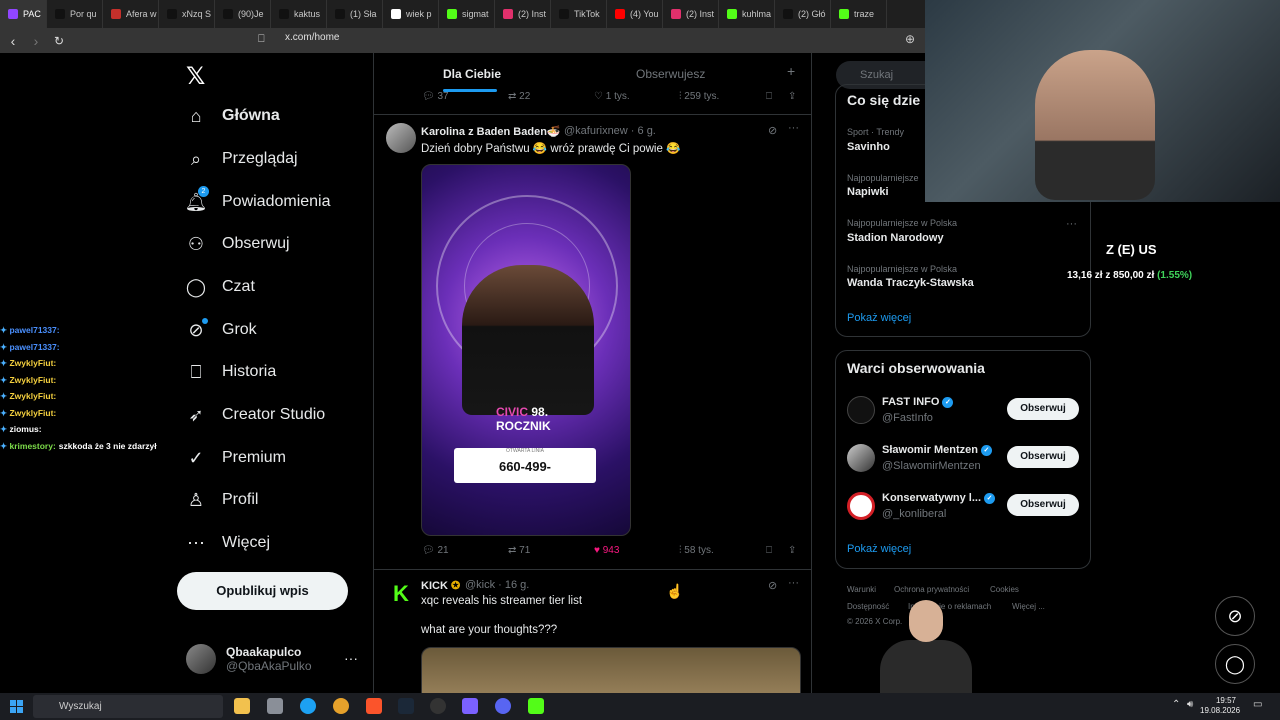 This screenshot has width=1280, height=720. I want to click on tweet-author-handle: @kafurixnew · 6 g., so click(610, 131).